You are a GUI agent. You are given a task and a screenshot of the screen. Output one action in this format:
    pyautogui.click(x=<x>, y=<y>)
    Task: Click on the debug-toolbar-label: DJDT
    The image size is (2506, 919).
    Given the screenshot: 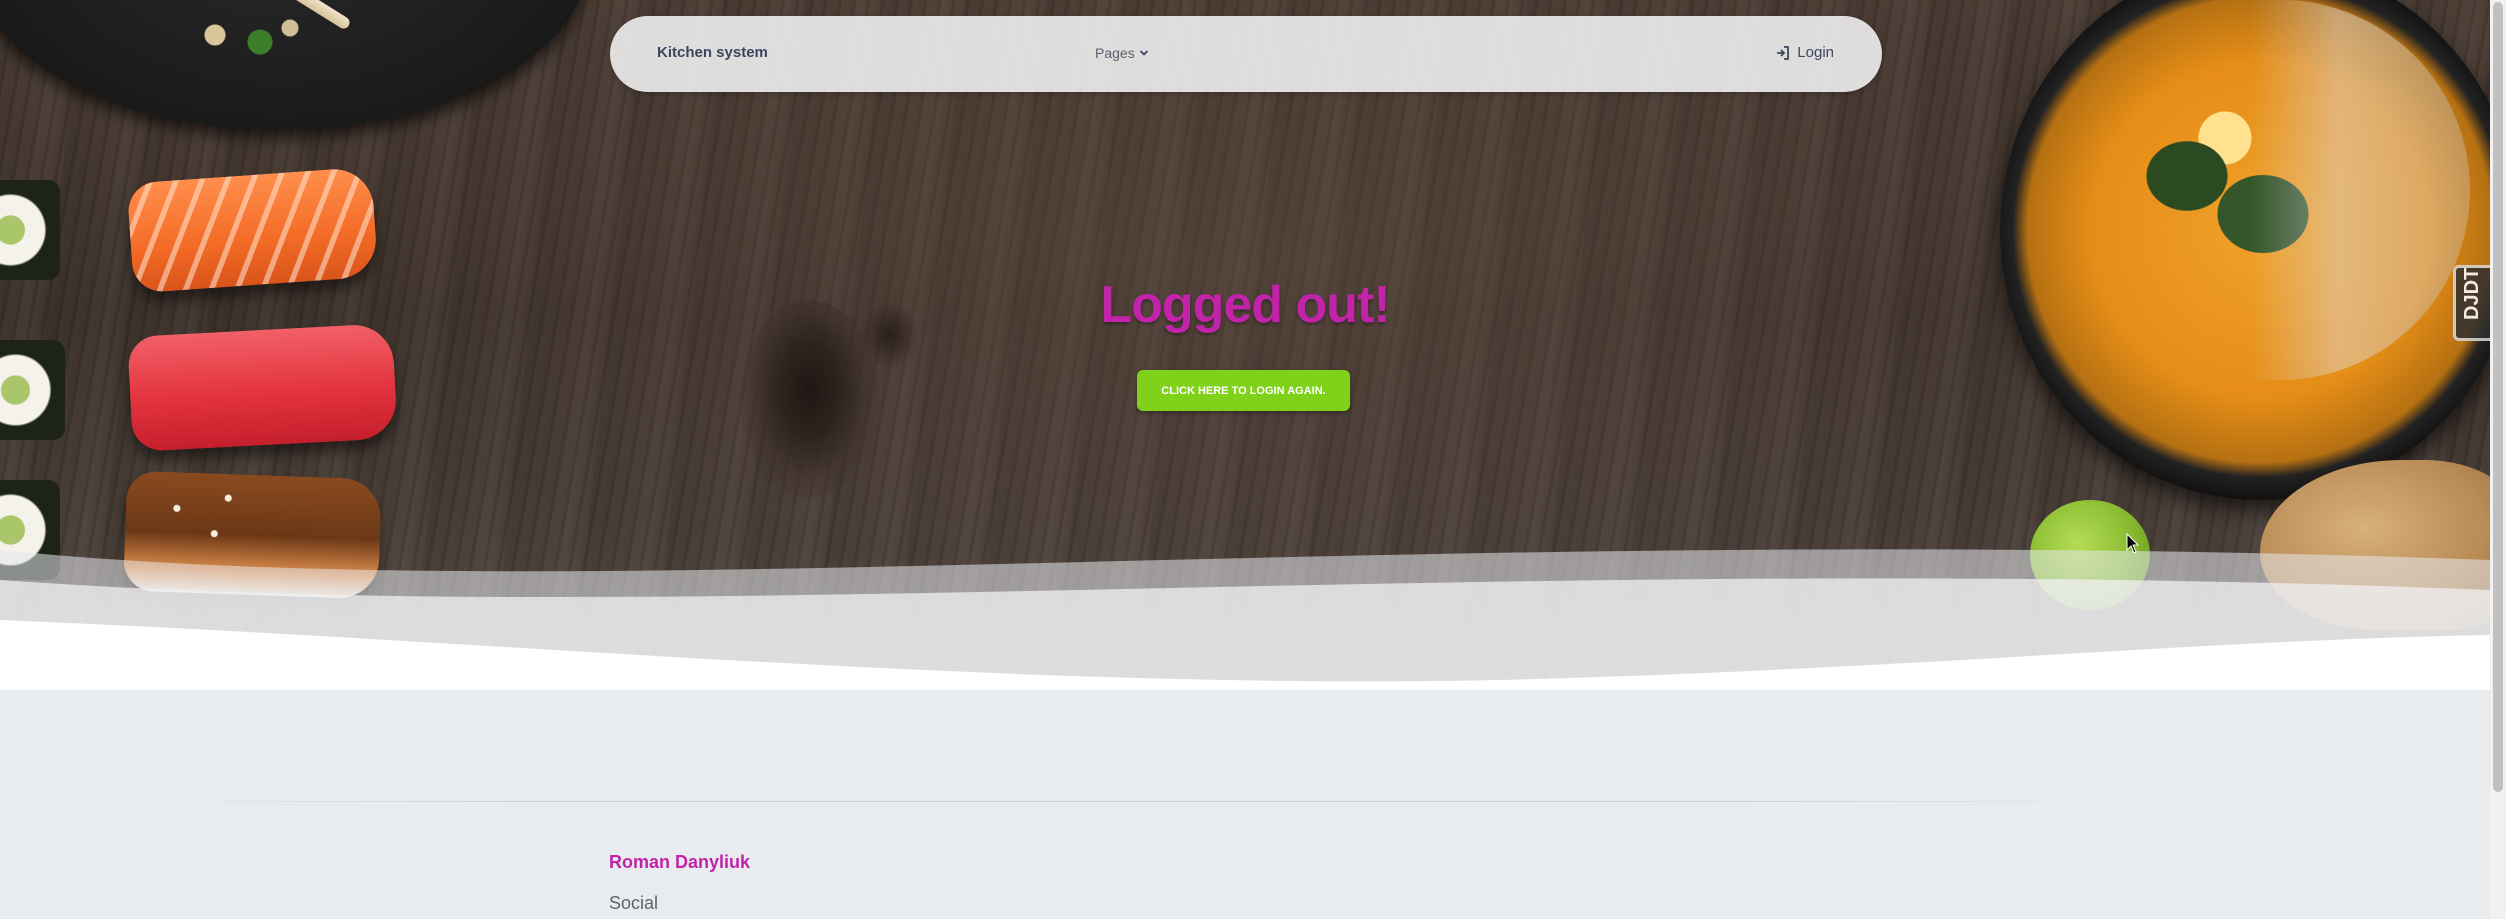 What is the action you would take?
    pyautogui.click(x=2472, y=293)
    